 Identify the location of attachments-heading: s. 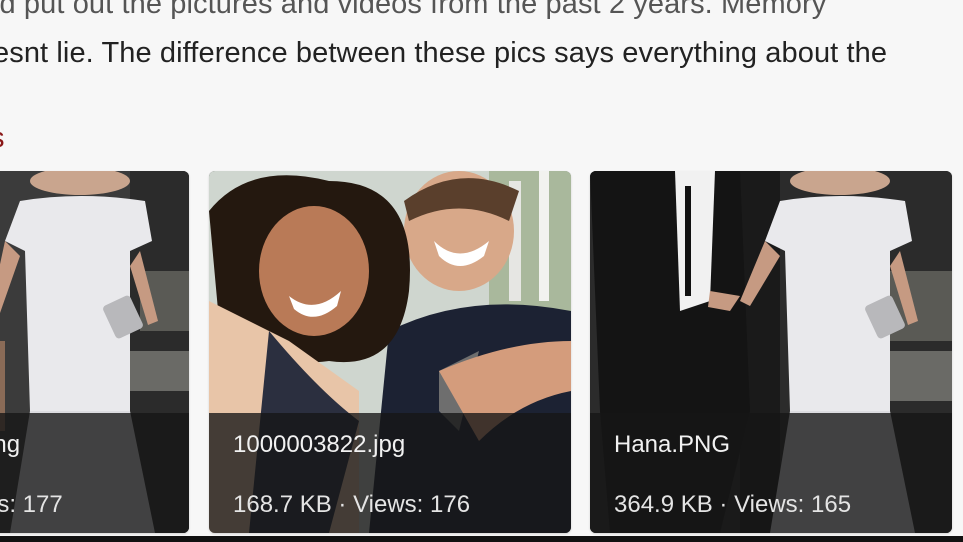
(2, 138).